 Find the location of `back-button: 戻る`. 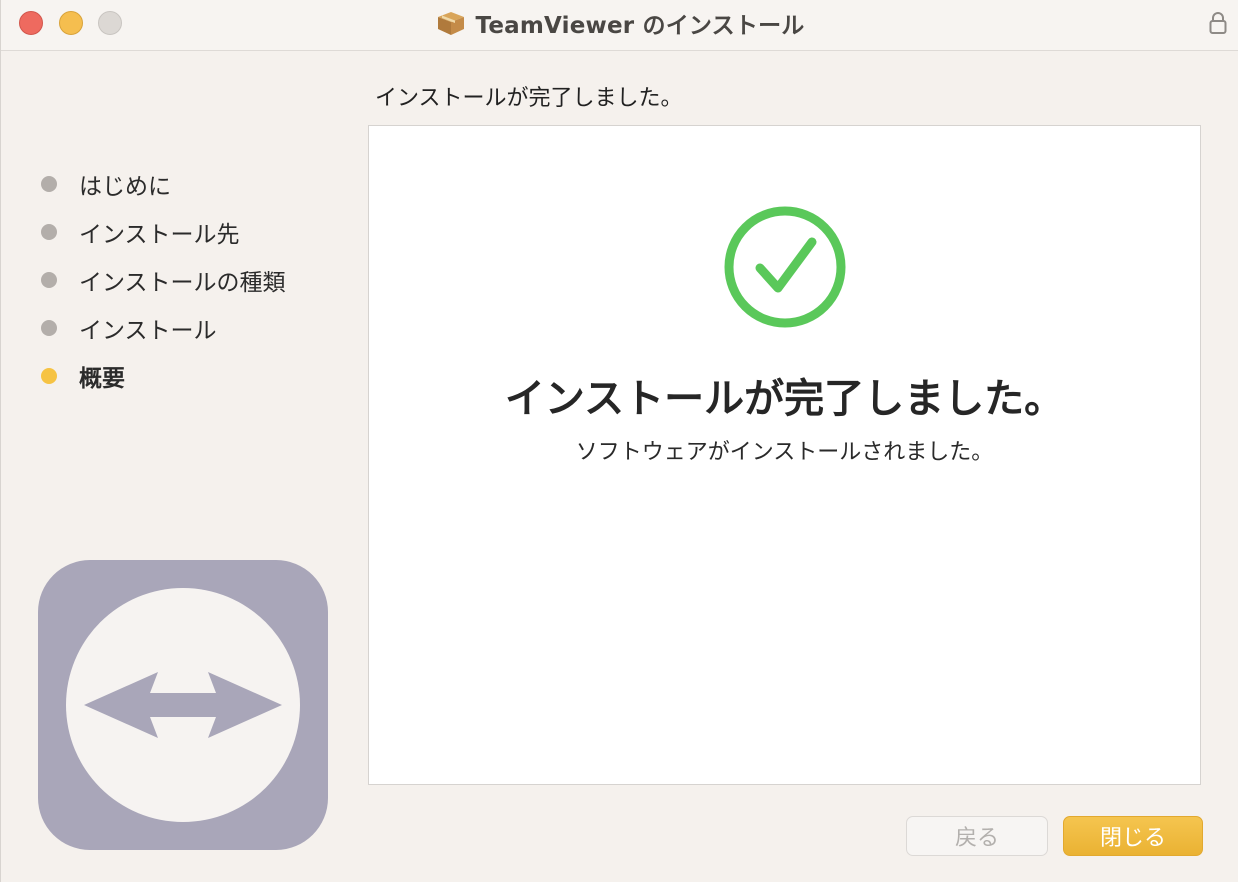

back-button: 戻る is located at coordinates (977, 836).